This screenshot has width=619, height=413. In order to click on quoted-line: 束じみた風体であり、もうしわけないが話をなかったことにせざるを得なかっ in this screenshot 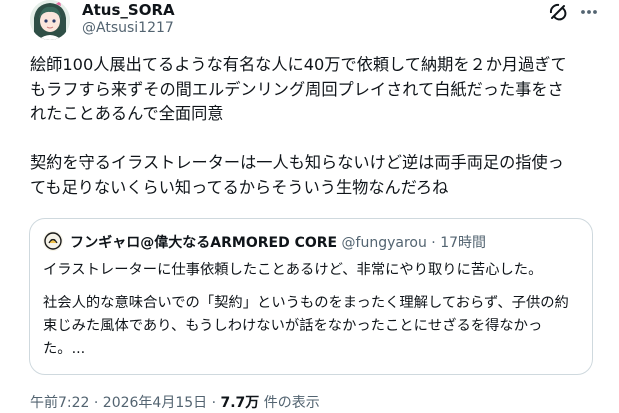, I will do `click(293, 326)`.